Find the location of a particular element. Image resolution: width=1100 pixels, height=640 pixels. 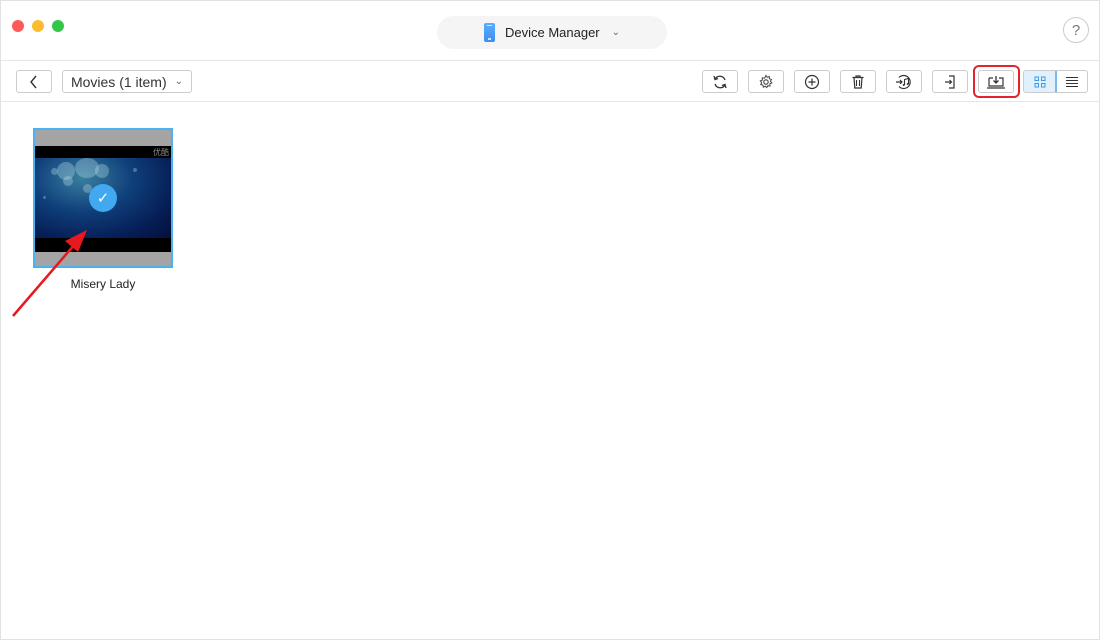

settings-button is located at coordinates (766, 81).